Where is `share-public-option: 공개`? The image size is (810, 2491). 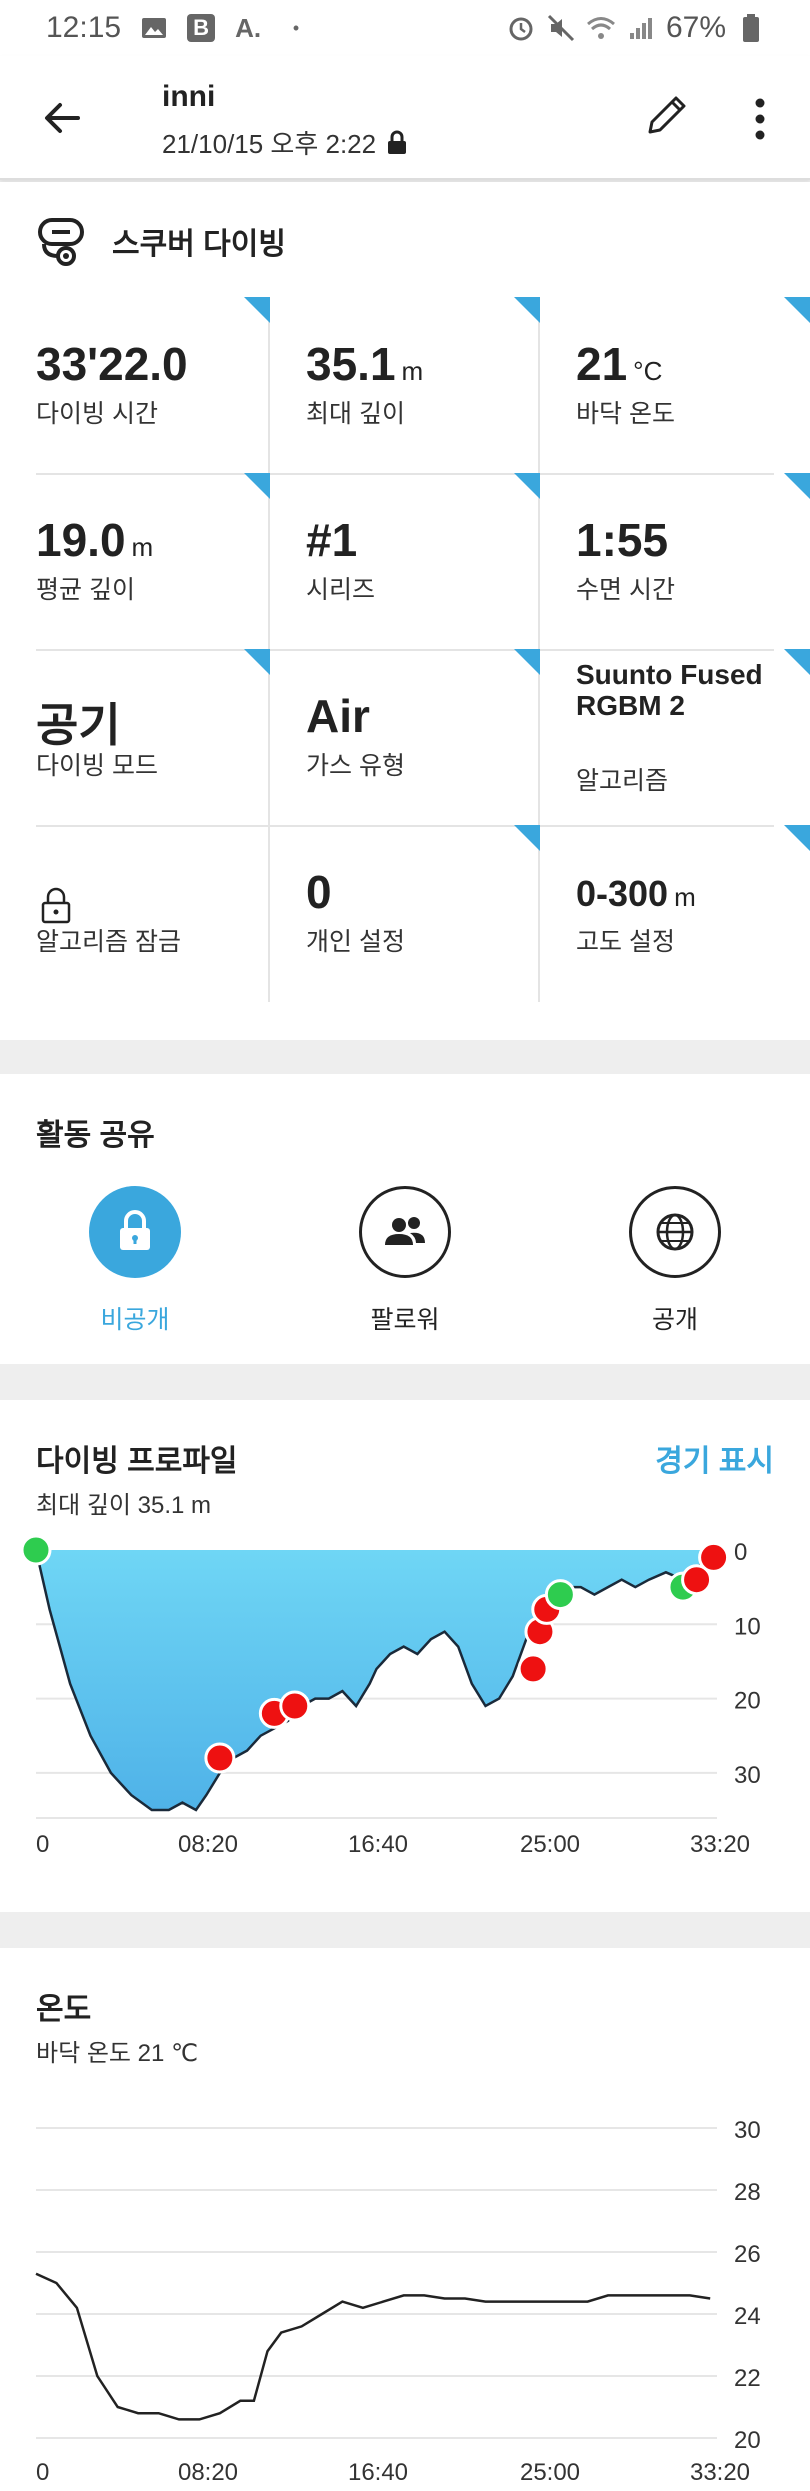
share-public-option: 공개 is located at coordinates (675, 1261).